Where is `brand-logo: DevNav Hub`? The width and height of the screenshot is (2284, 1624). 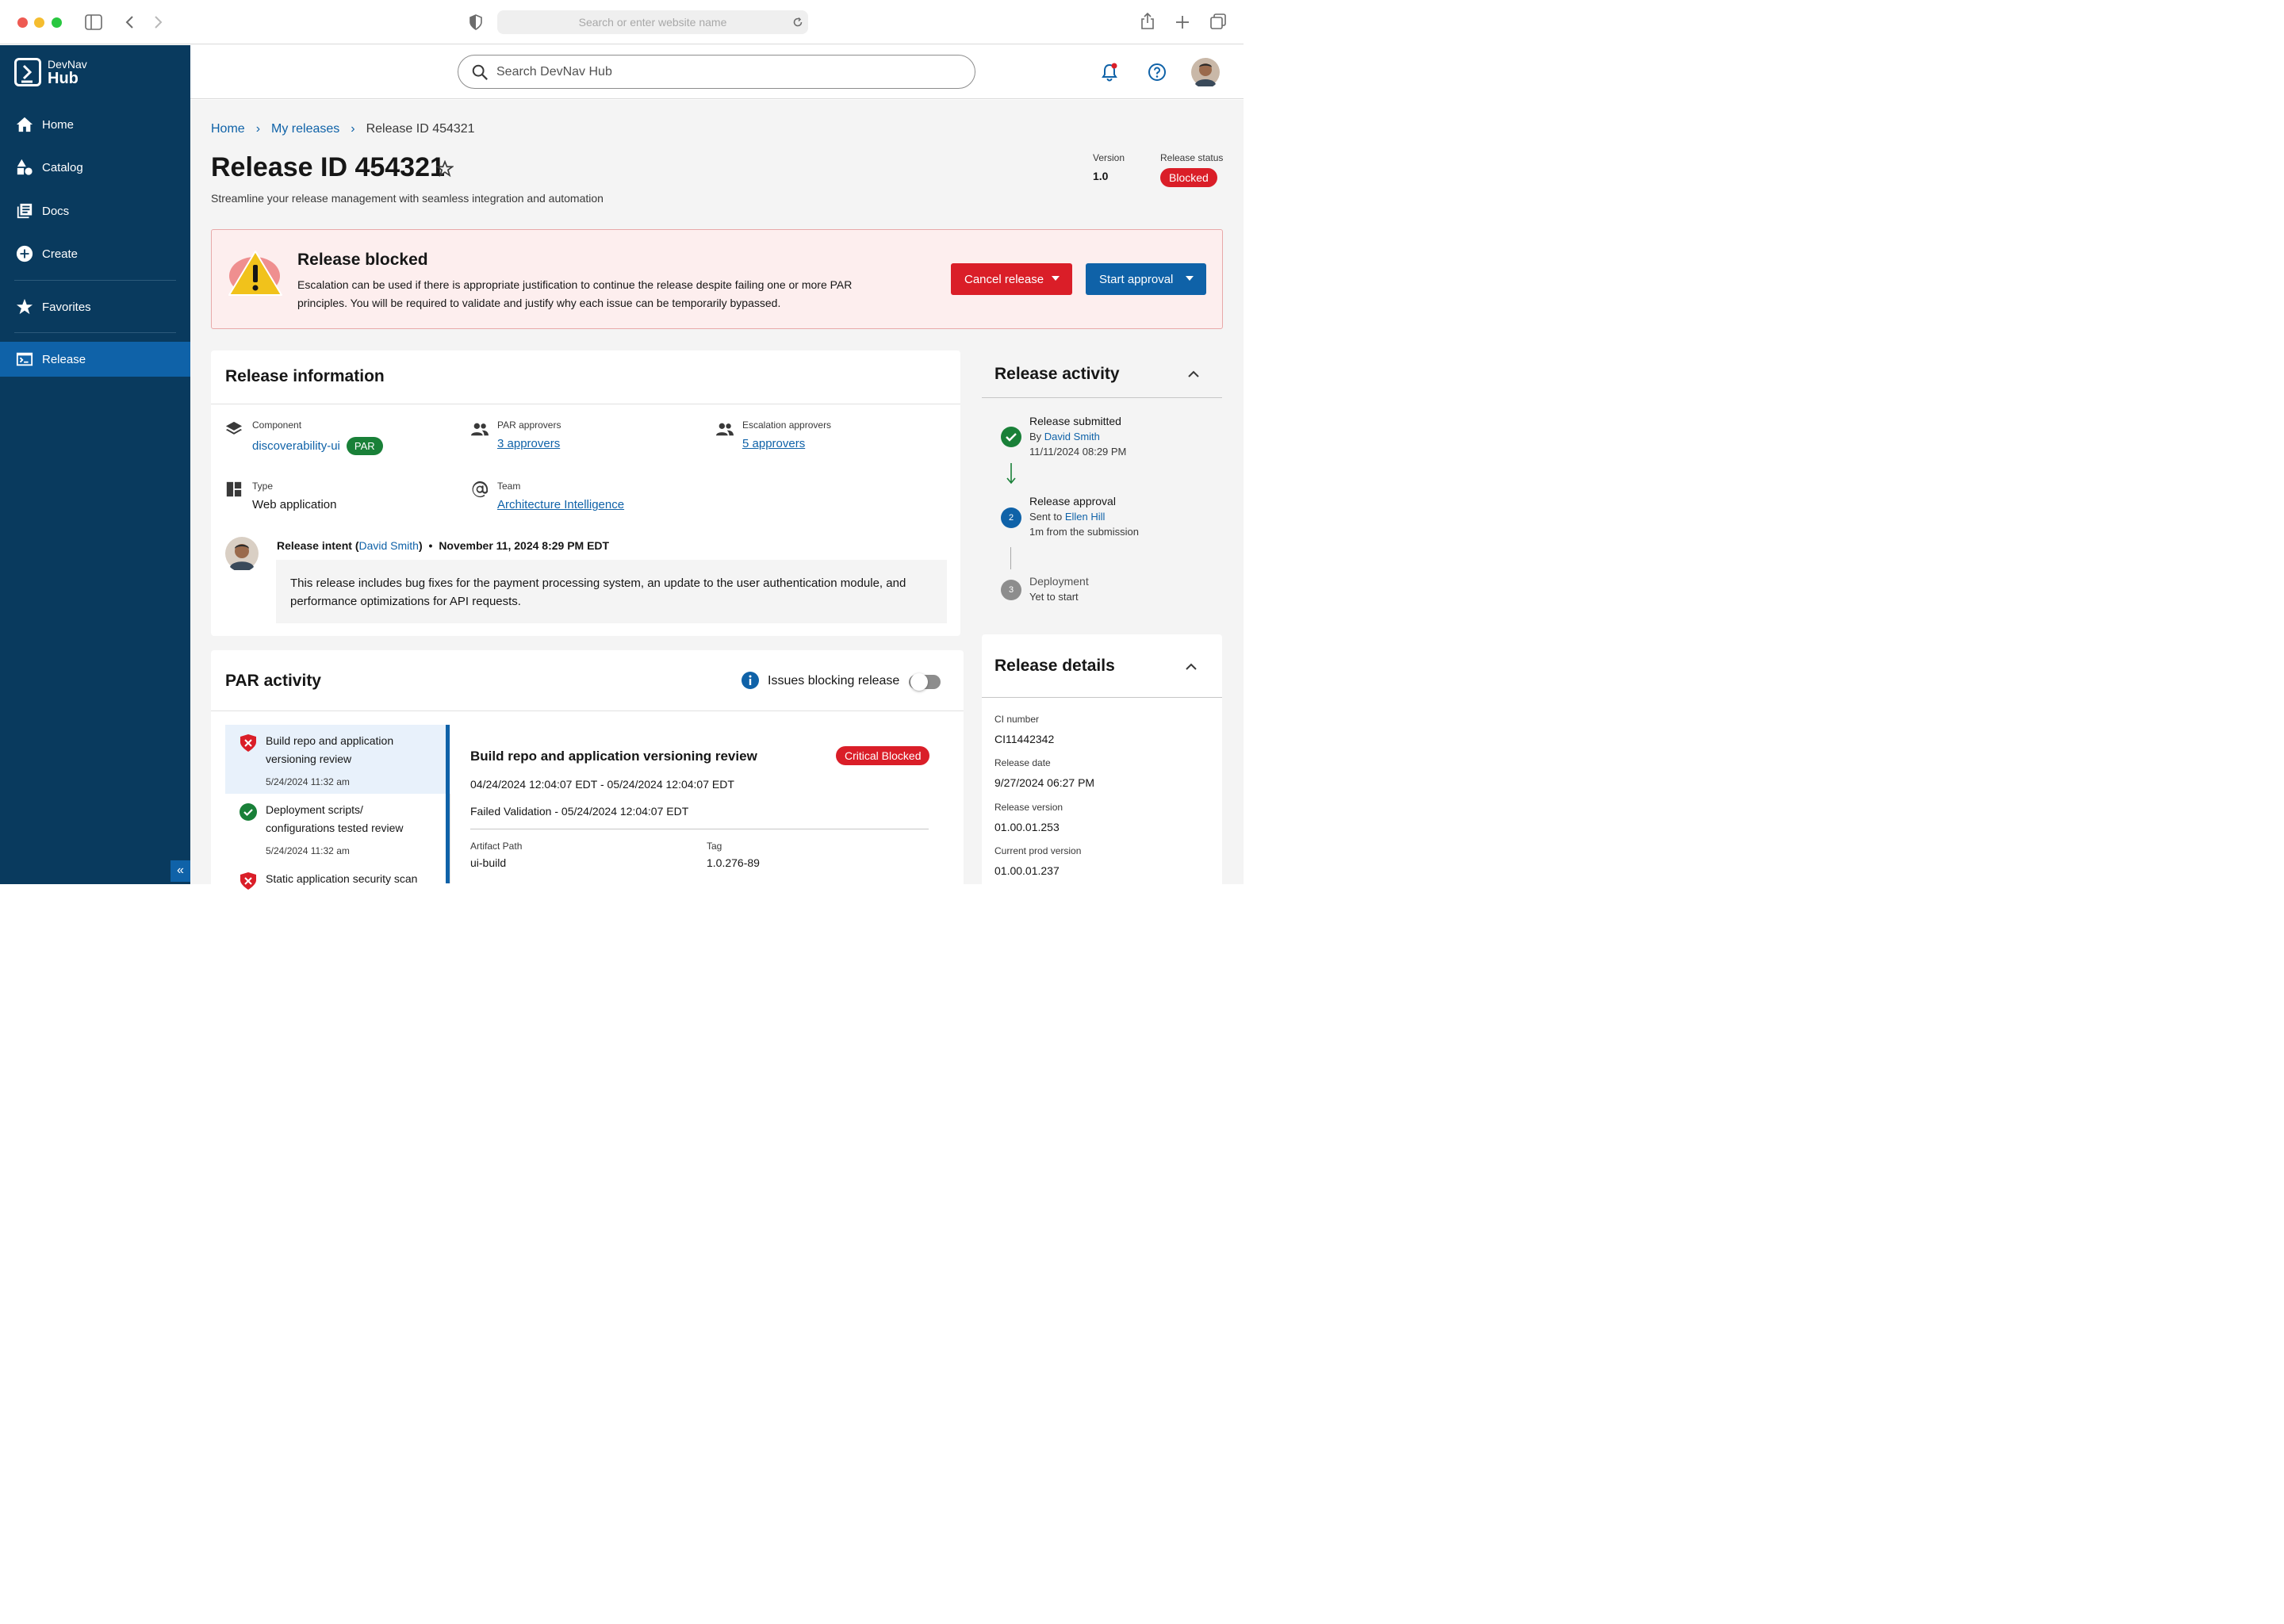
brand-logo: DevNav Hub is located at coordinates (50, 72).